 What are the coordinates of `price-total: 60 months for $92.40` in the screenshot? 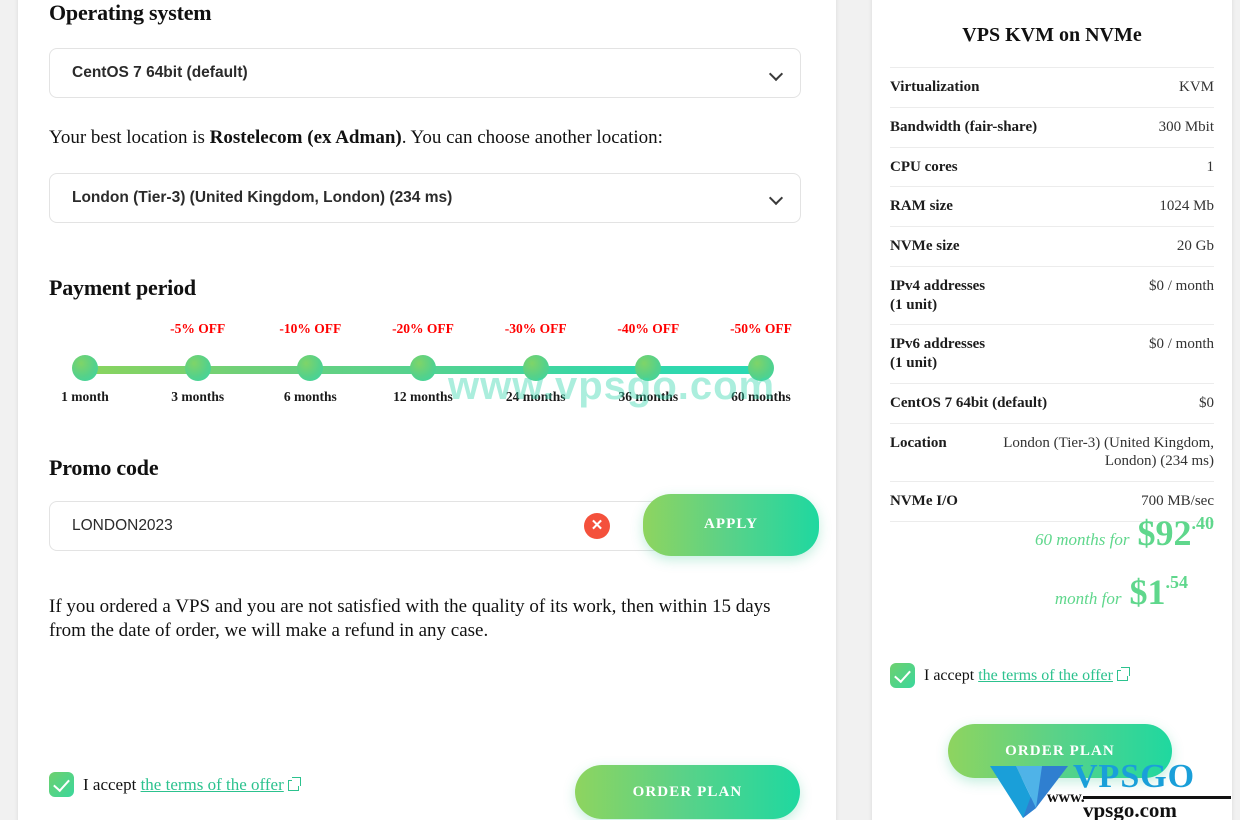 It's located at (1052, 532).